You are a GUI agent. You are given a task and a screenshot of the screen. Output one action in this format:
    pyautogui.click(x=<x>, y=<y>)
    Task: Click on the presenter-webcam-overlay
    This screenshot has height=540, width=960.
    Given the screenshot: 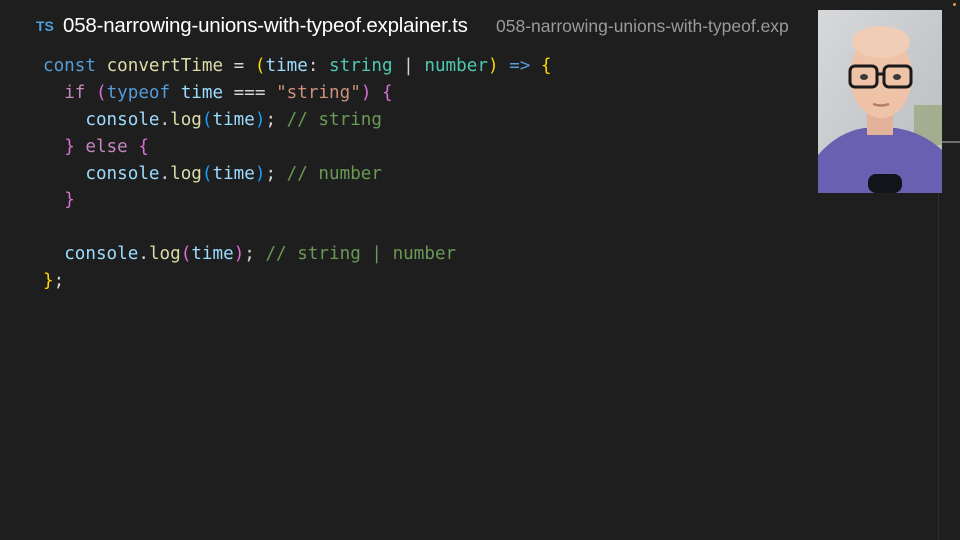 What is the action you would take?
    pyautogui.click(x=880, y=101)
    